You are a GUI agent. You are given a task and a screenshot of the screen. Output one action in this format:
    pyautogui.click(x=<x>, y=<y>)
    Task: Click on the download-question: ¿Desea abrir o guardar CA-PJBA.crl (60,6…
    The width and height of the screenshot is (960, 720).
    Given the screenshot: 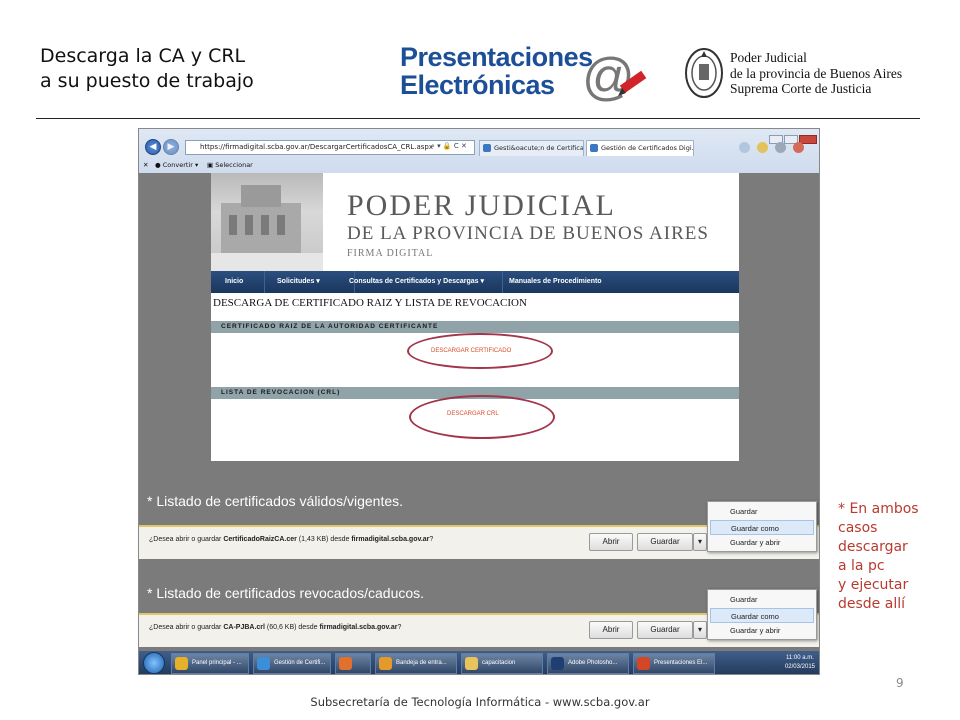 What is the action you would take?
    pyautogui.click(x=275, y=627)
    